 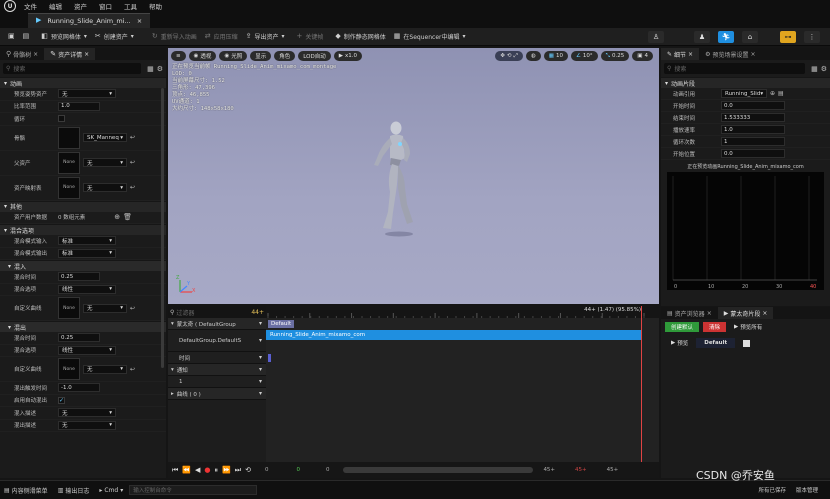 I want to click on add-element-icon: ⊕, so click(x=117, y=217).